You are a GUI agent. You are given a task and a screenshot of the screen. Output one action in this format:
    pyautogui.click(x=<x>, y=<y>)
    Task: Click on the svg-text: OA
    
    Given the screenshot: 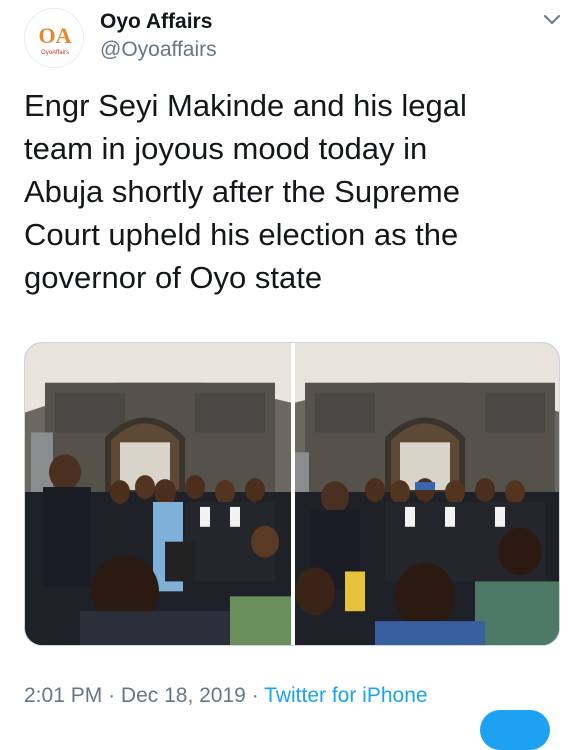 What is the action you would take?
    pyautogui.click(x=55, y=35)
    